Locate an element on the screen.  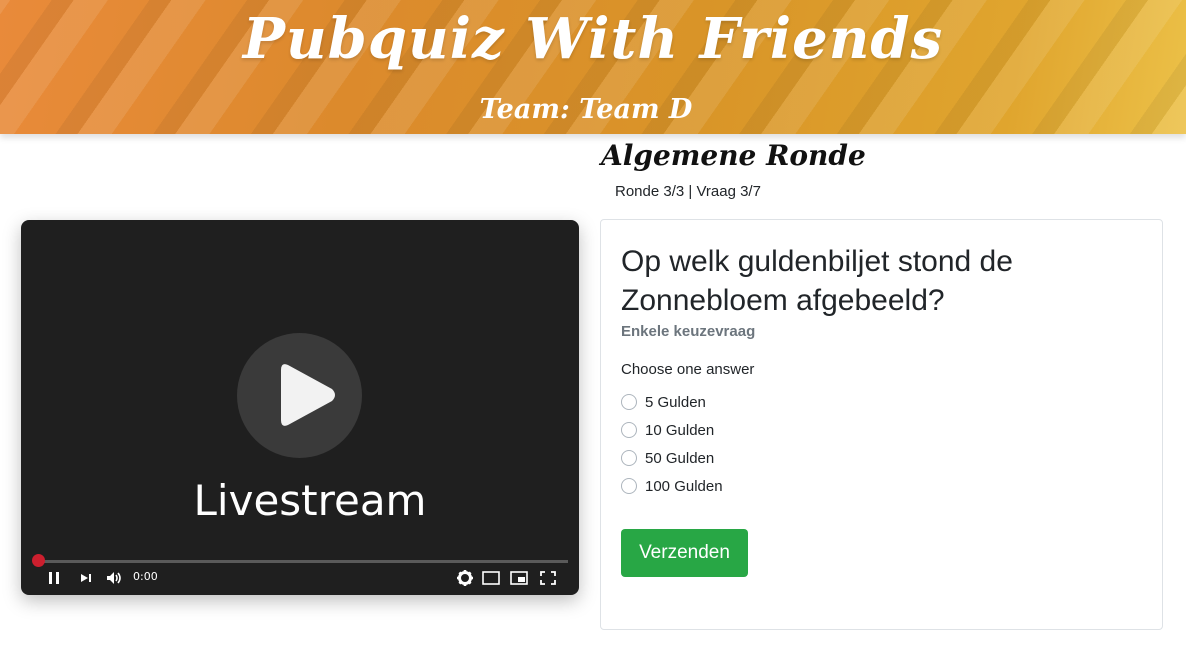
next-button is located at coordinates (86, 578).